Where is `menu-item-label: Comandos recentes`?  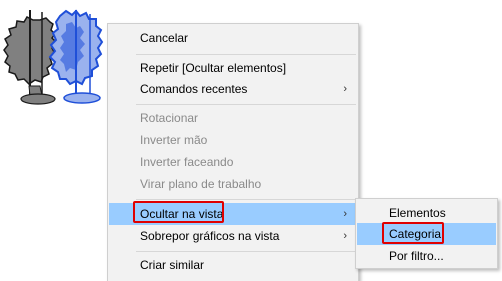
menu-item-label: Comandos recentes is located at coordinates (194, 89).